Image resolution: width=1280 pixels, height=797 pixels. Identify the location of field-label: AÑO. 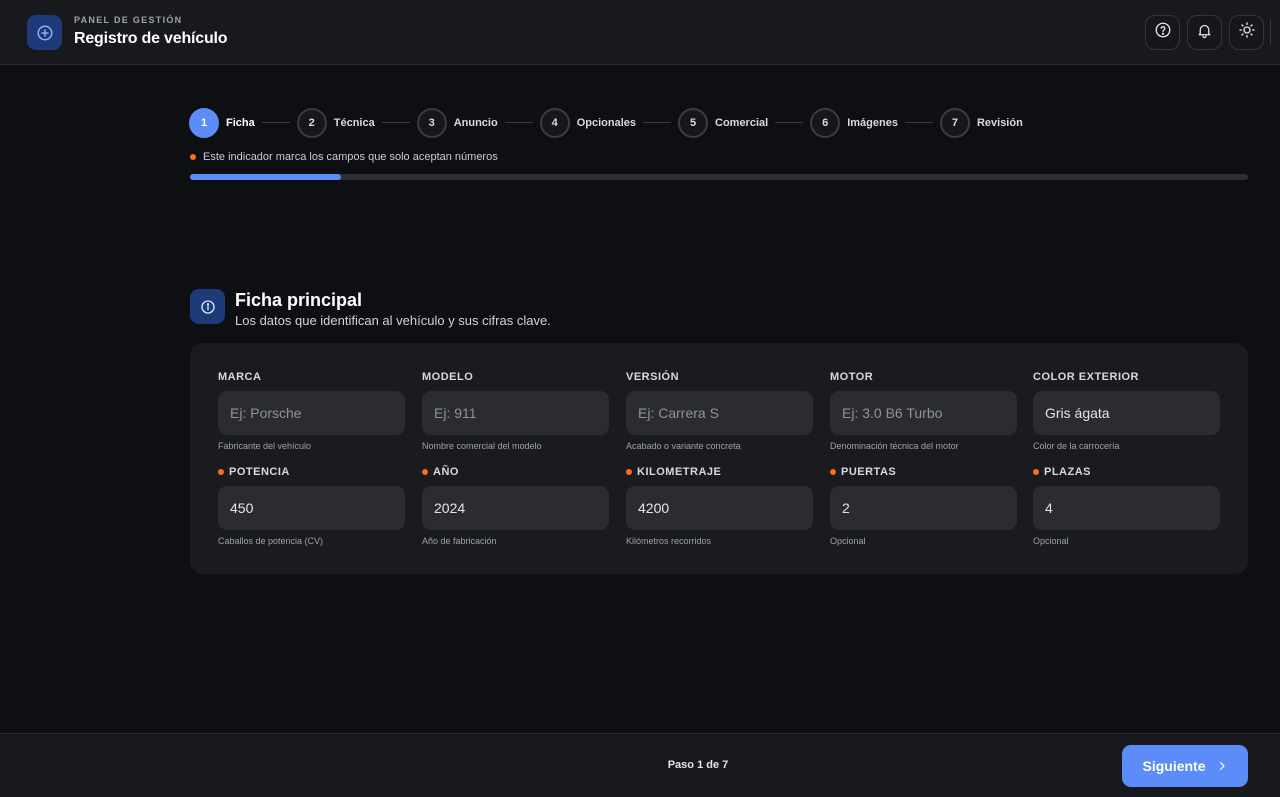
(515, 472).